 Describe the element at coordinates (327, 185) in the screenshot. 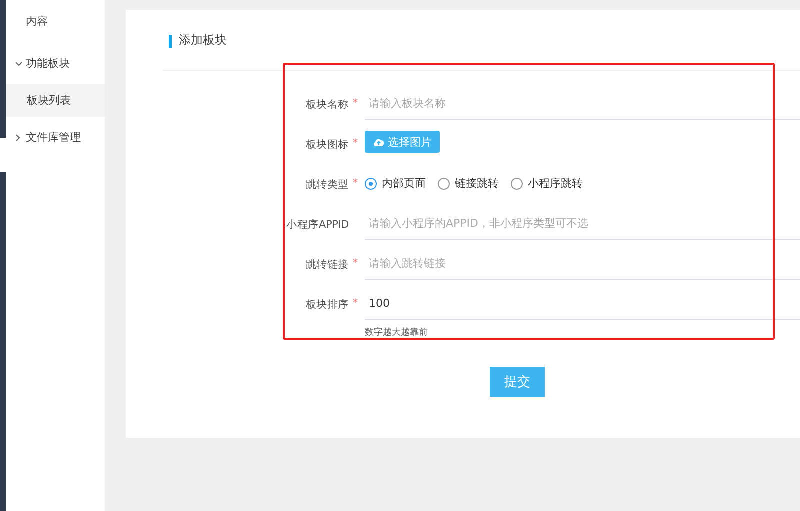

I see `field-label: 跳转类型` at that location.